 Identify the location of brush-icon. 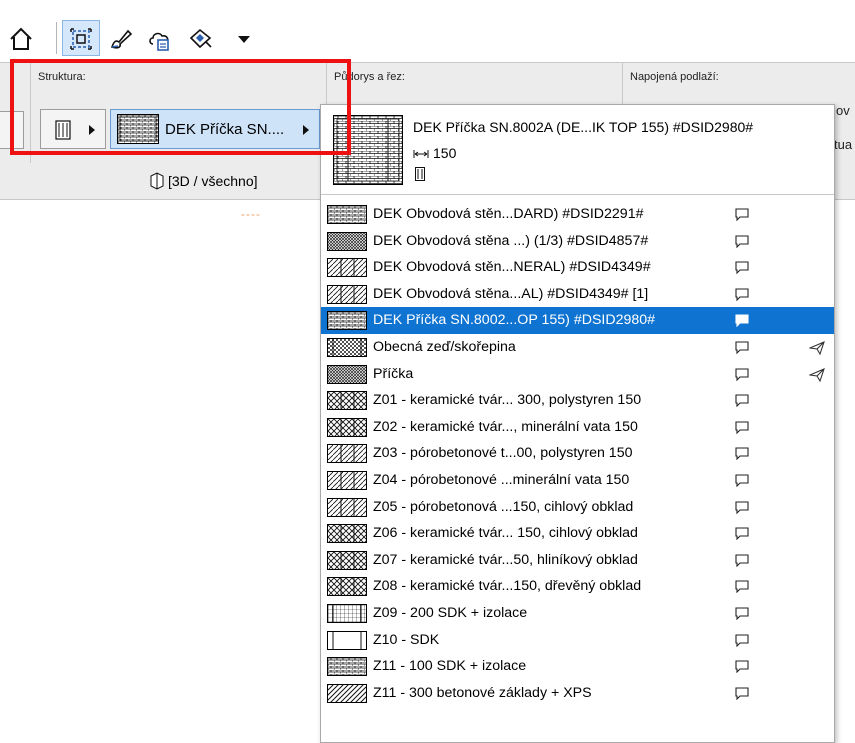
(121, 39).